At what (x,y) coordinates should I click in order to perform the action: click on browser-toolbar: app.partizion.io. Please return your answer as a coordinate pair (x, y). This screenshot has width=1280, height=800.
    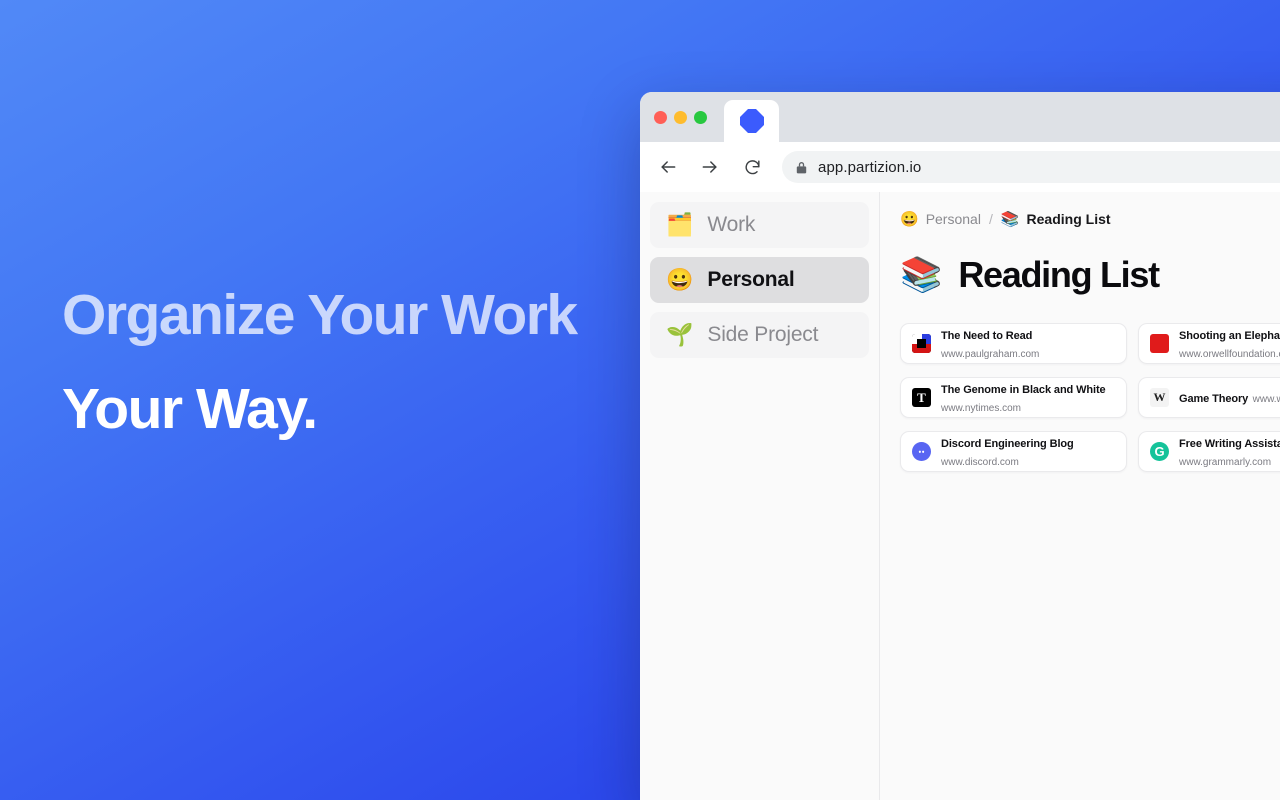
    Looking at the image, I should click on (960, 167).